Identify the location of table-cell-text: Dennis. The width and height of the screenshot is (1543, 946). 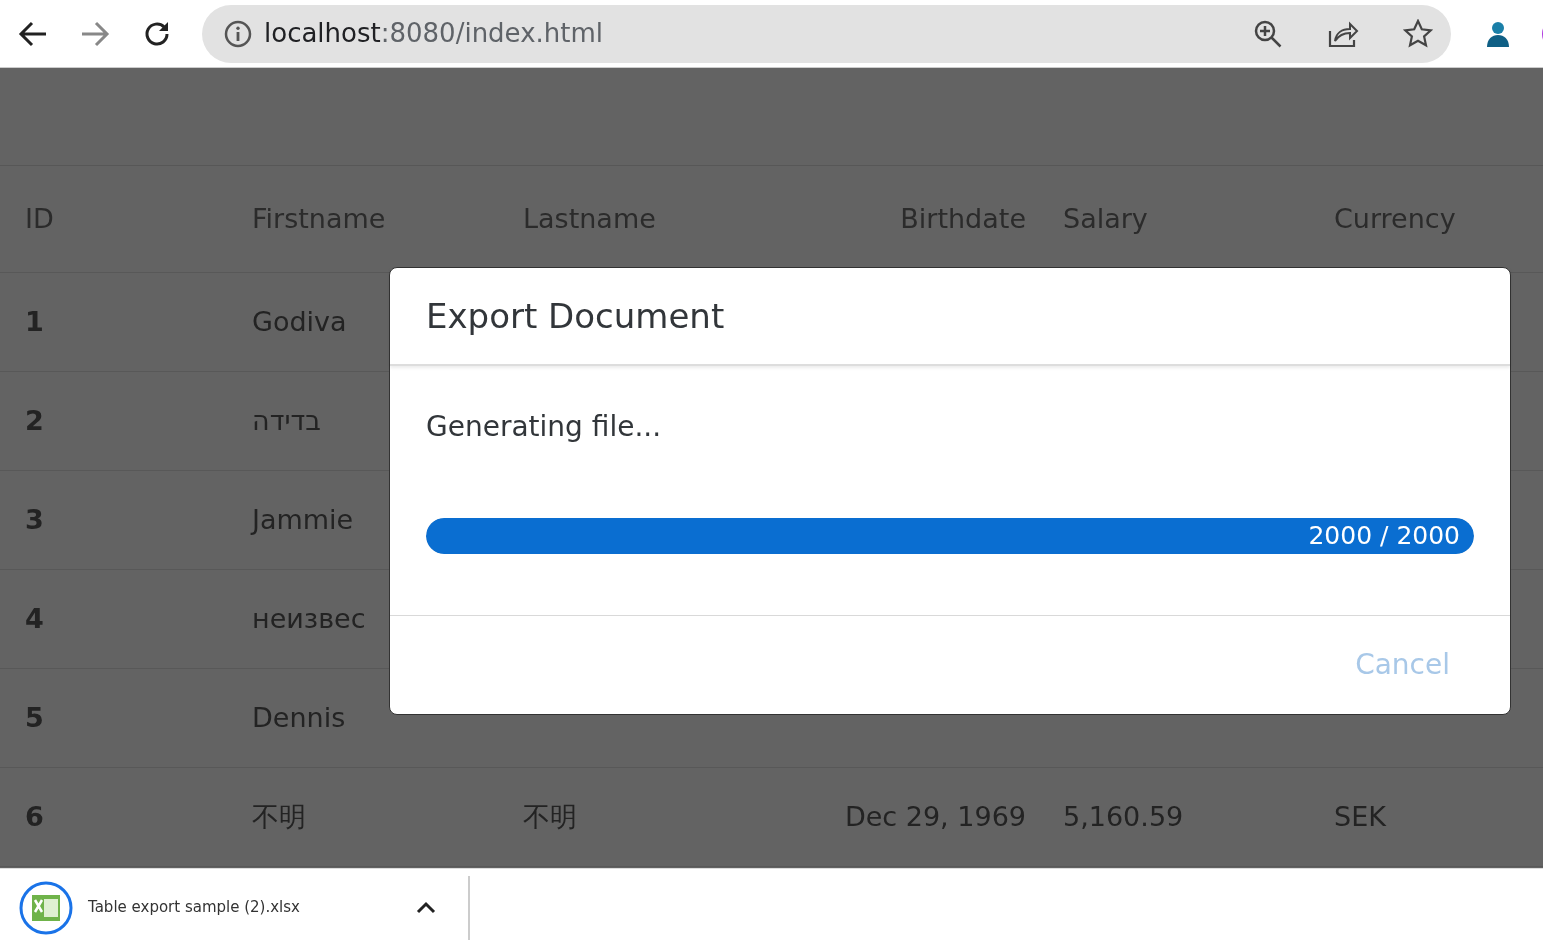
(299, 717).